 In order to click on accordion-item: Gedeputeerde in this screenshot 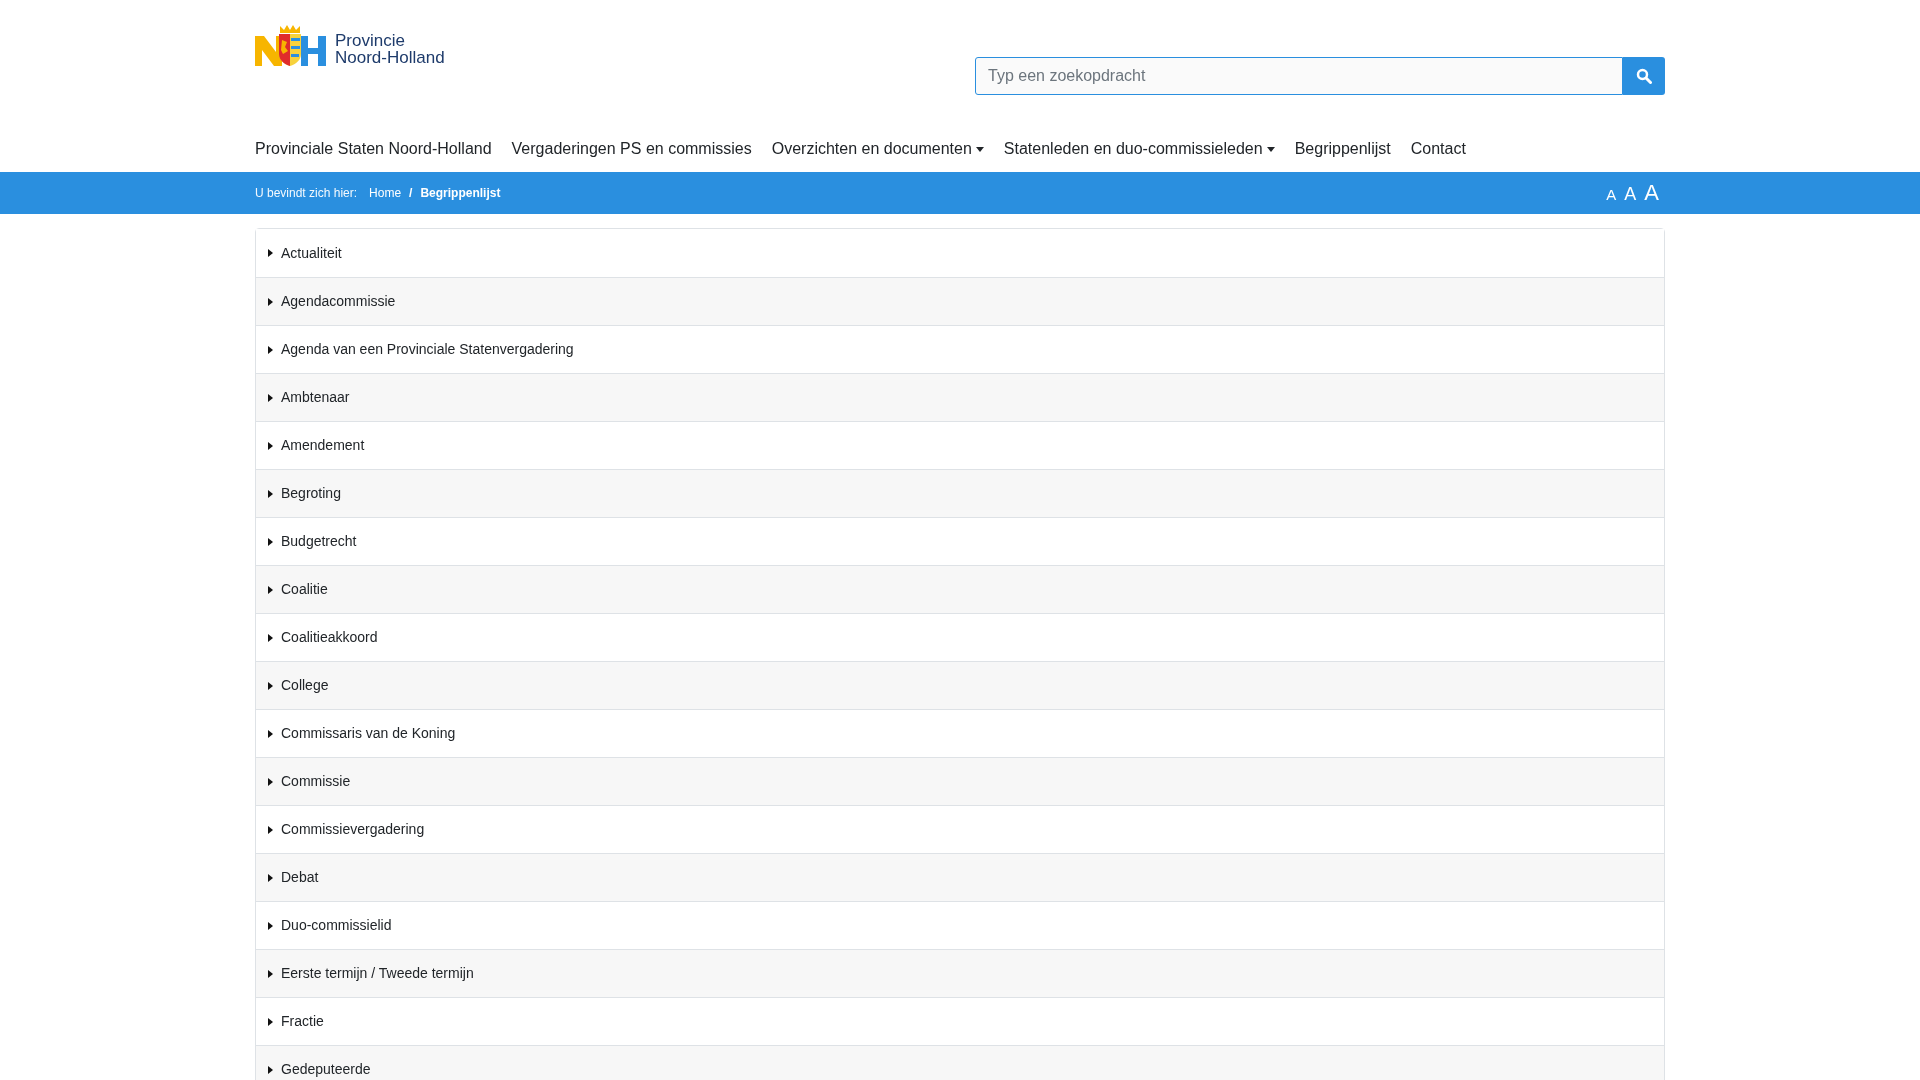, I will do `click(960, 1062)`.